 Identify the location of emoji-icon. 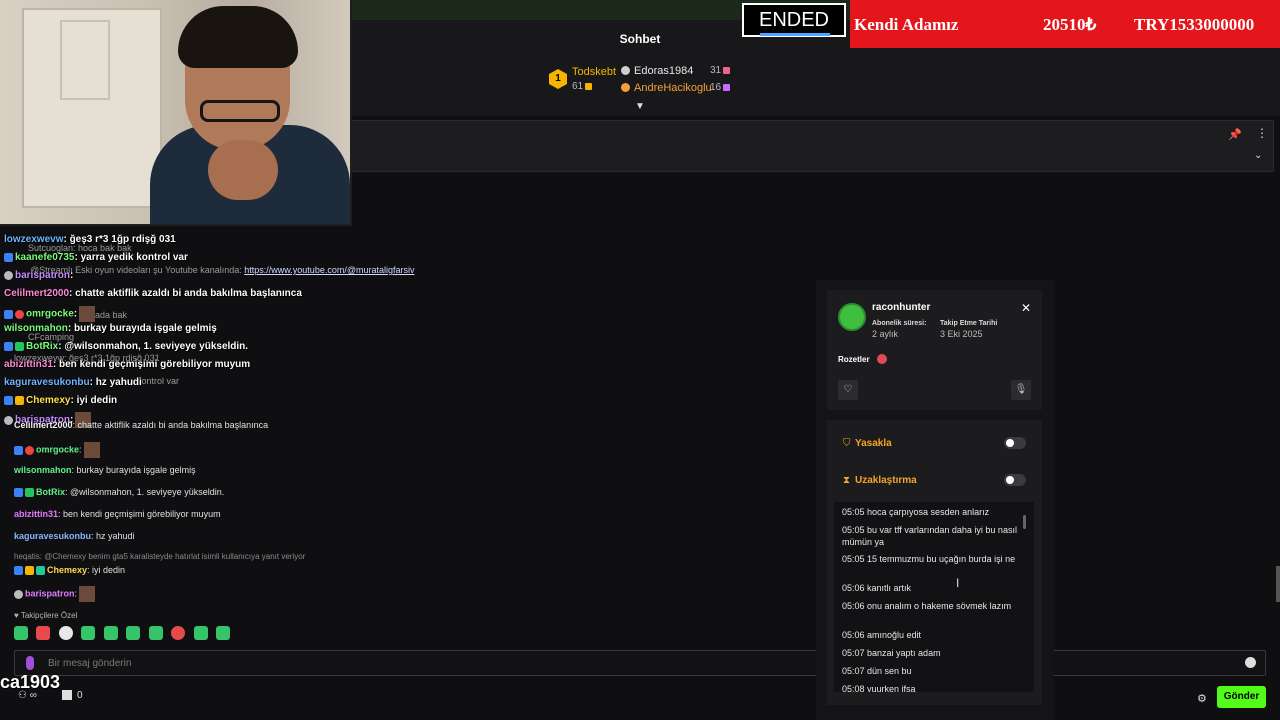
(1250, 662).